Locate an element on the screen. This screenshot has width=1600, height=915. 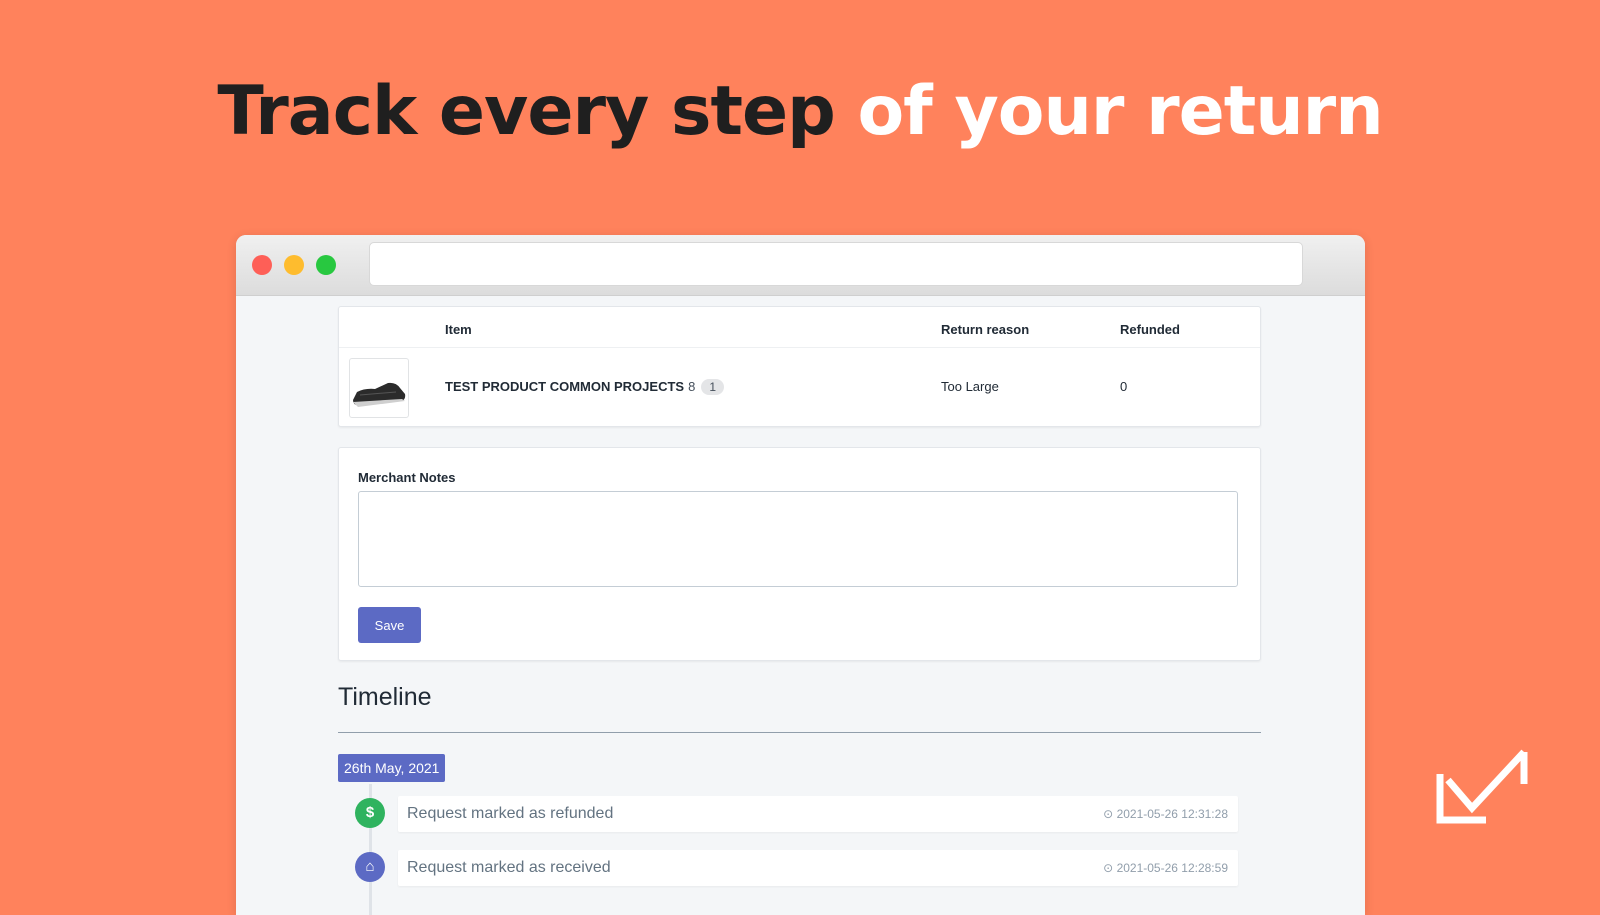
headline: Track every step of your return is located at coordinates (800, 111).